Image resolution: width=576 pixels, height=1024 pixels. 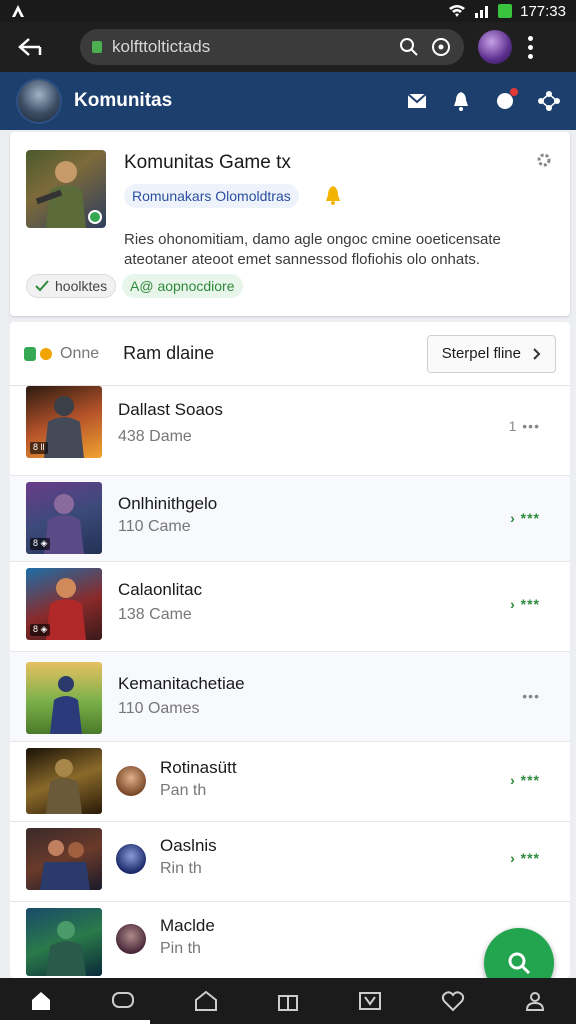 What do you see at coordinates (543, 11) in the screenshot?
I see `status-time: 177:33` at bounding box center [543, 11].